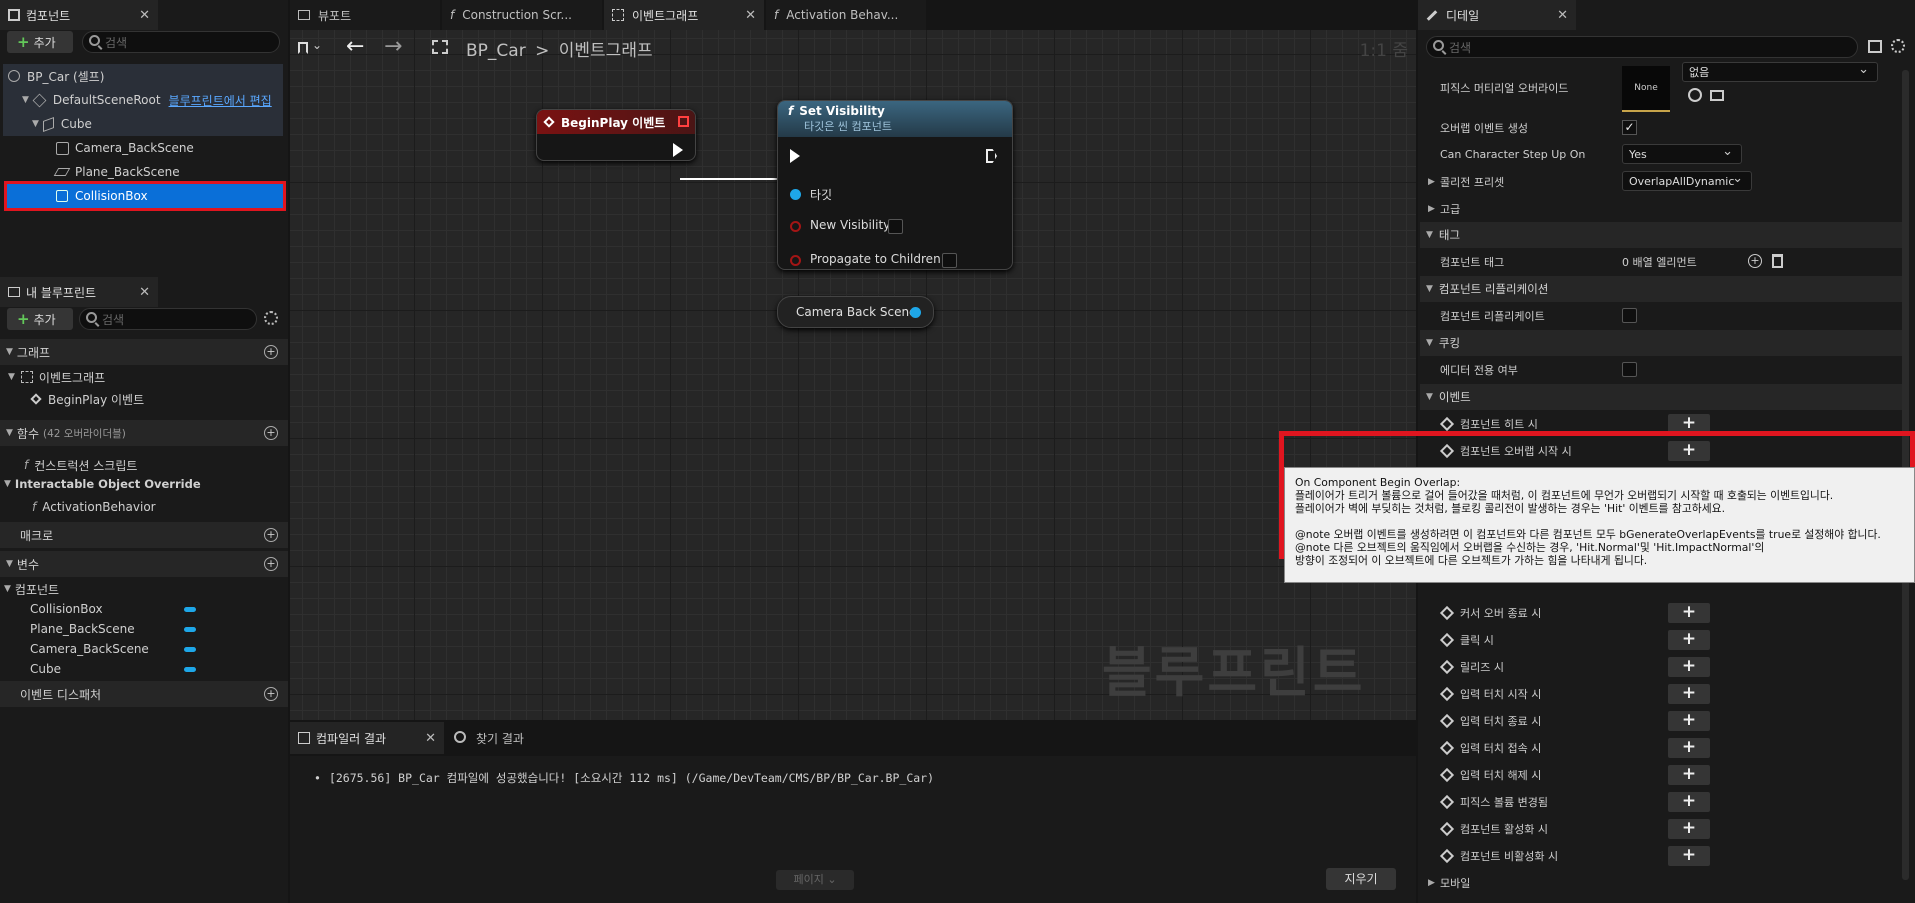 The image size is (1915, 903). I want to click on add-variable-icon: +, so click(271, 564).